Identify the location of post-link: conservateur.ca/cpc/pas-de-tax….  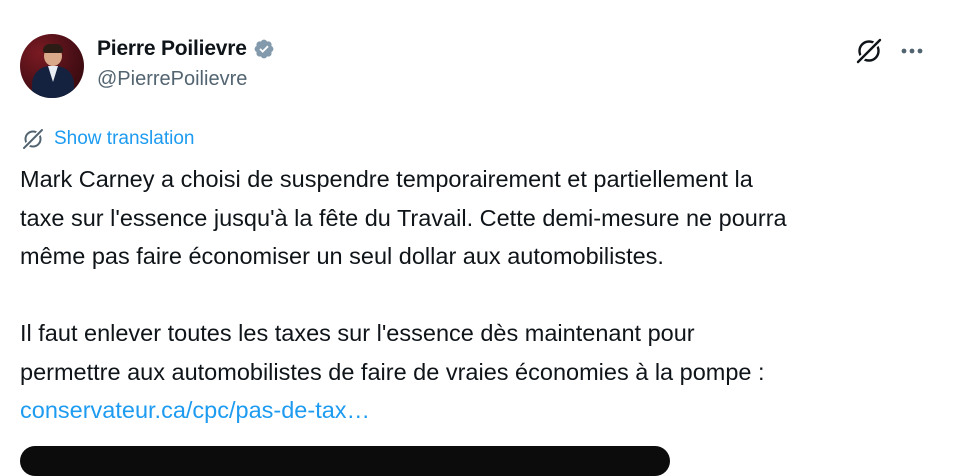
(195, 410).